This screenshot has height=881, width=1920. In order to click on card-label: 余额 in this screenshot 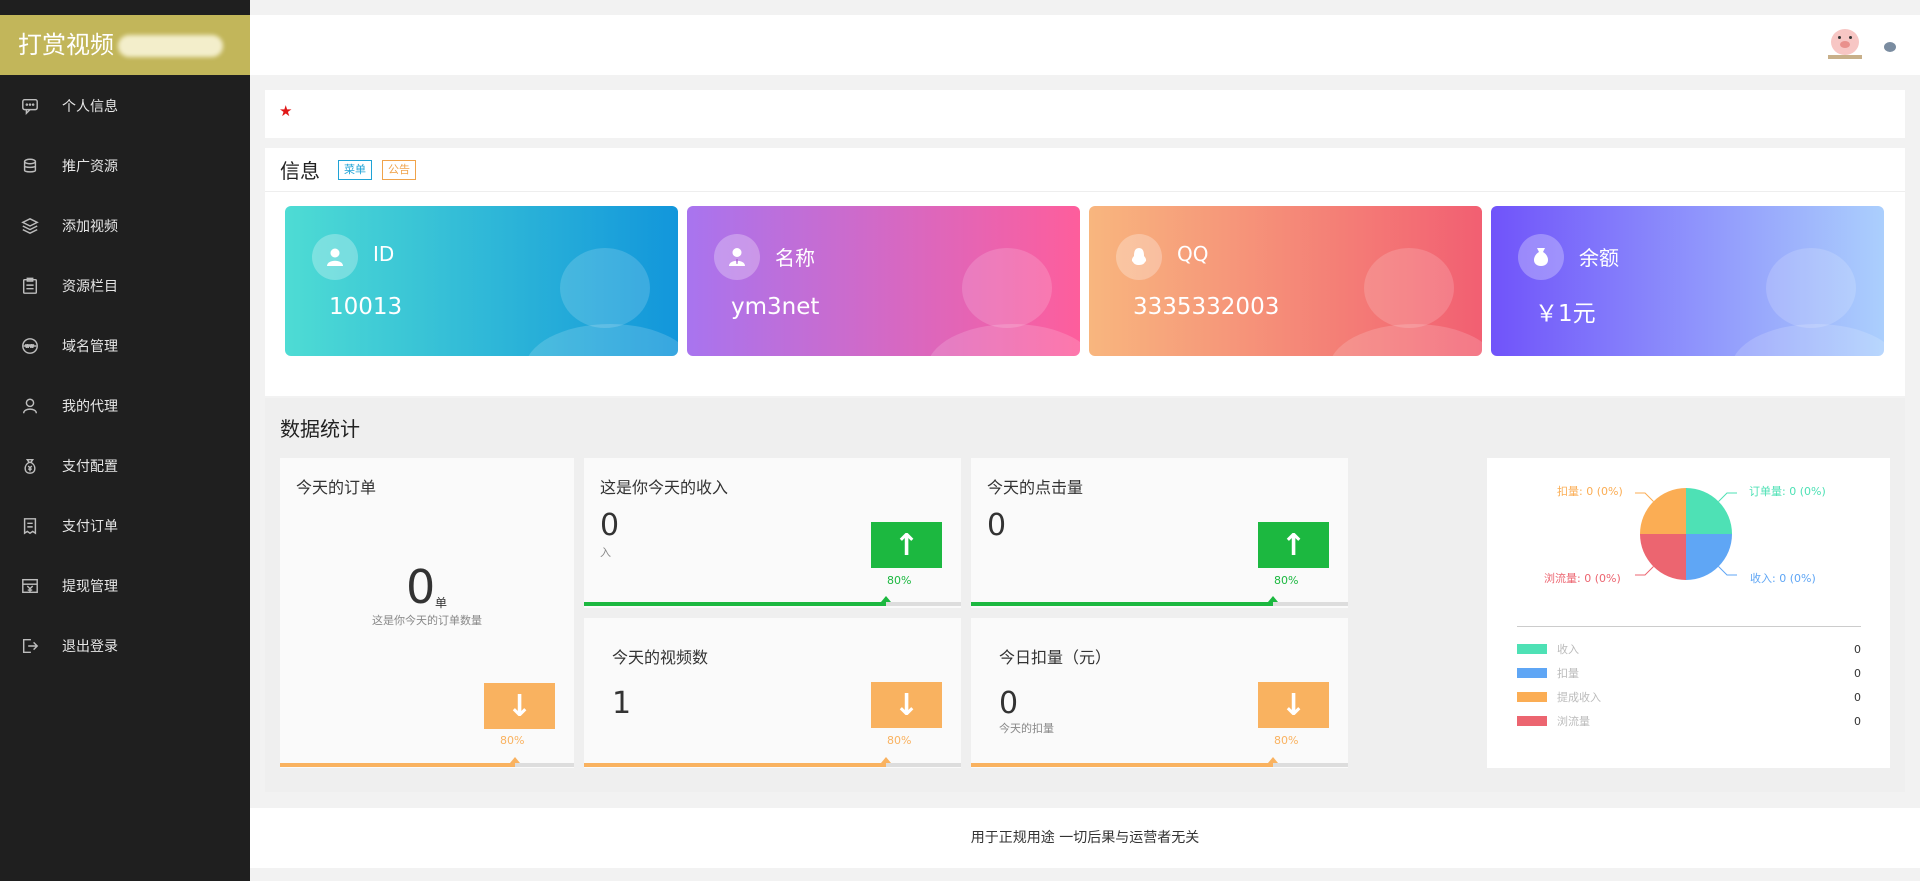, I will do `click(1599, 258)`.